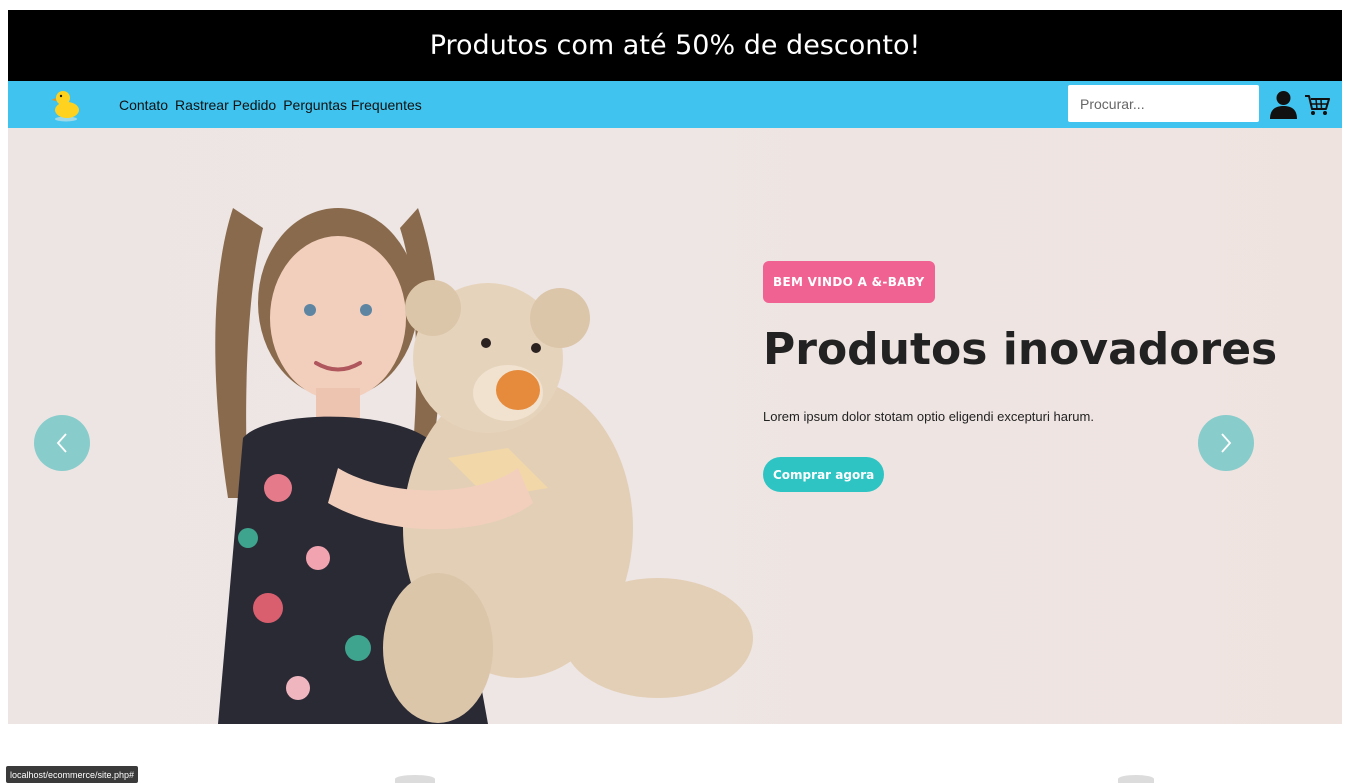 This screenshot has height=783, width=1350. I want to click on hero-badge: BEM VINDO A &-BABY, so click(849, 282).